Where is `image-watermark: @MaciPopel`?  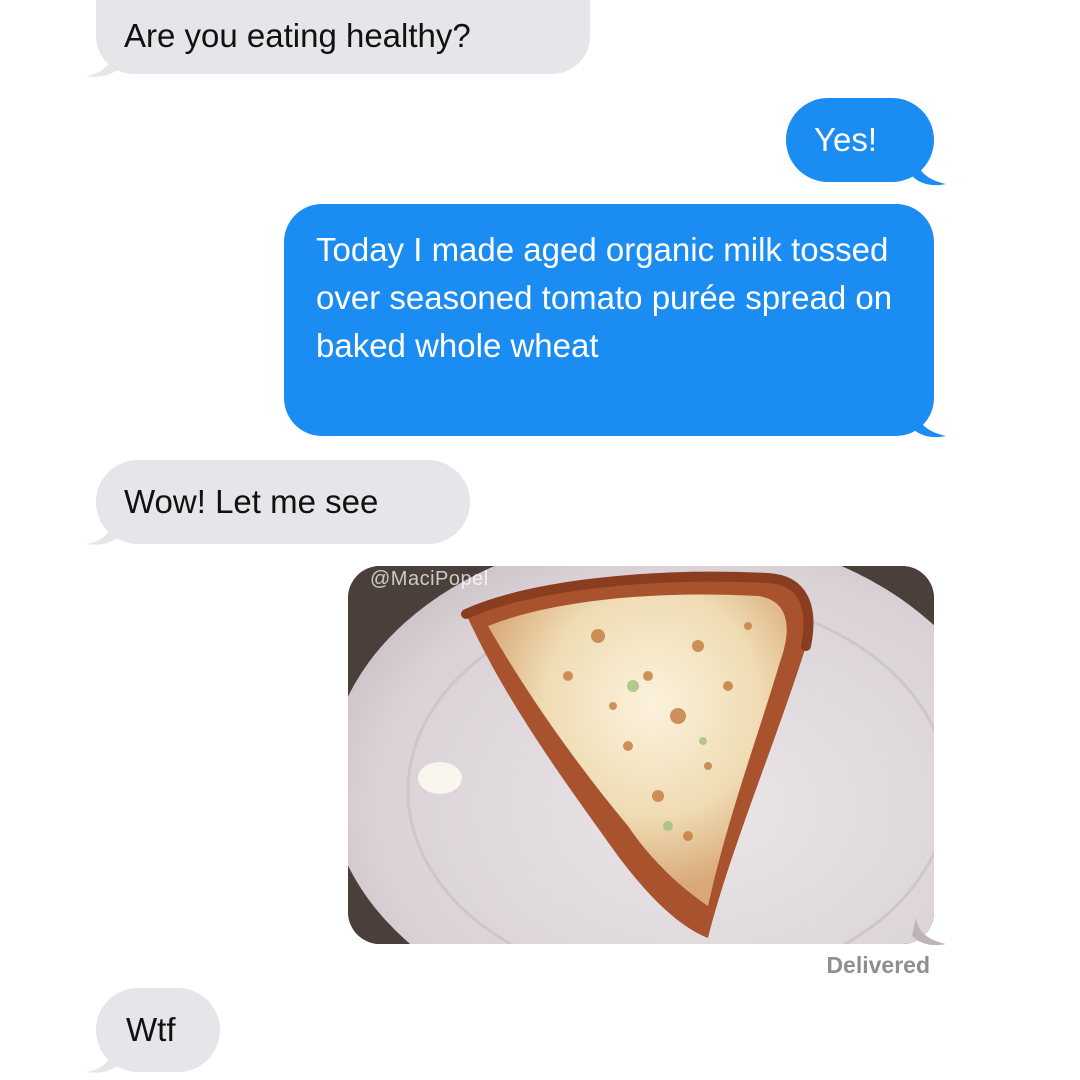
image-watermark: @MaciPopel is located at coordinates (429, 579).